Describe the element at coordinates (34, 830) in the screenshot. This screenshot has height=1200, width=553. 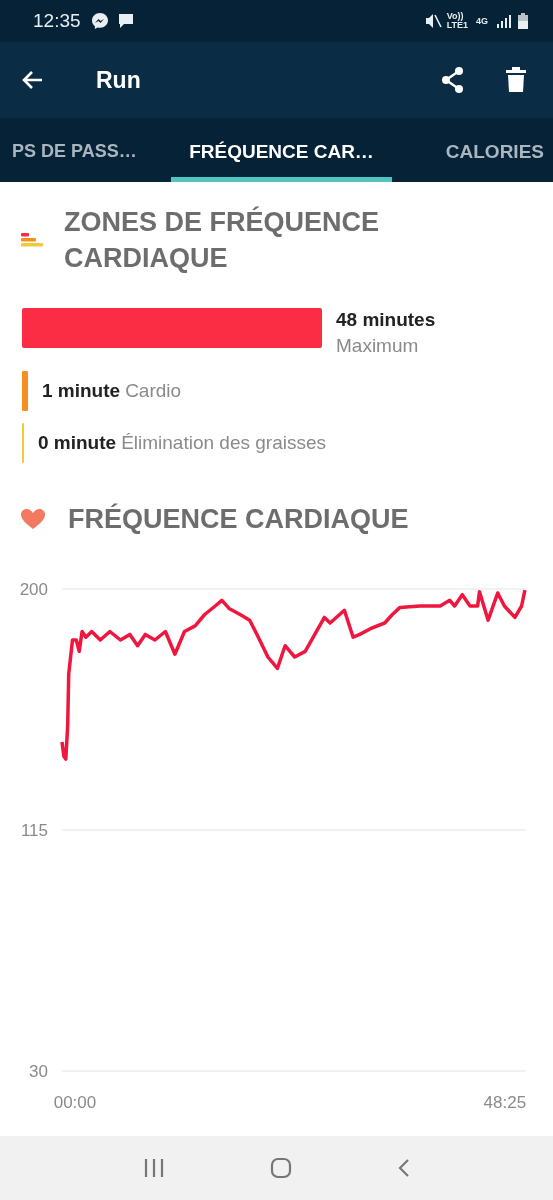
I see `y-axis-label: 115` at that location.